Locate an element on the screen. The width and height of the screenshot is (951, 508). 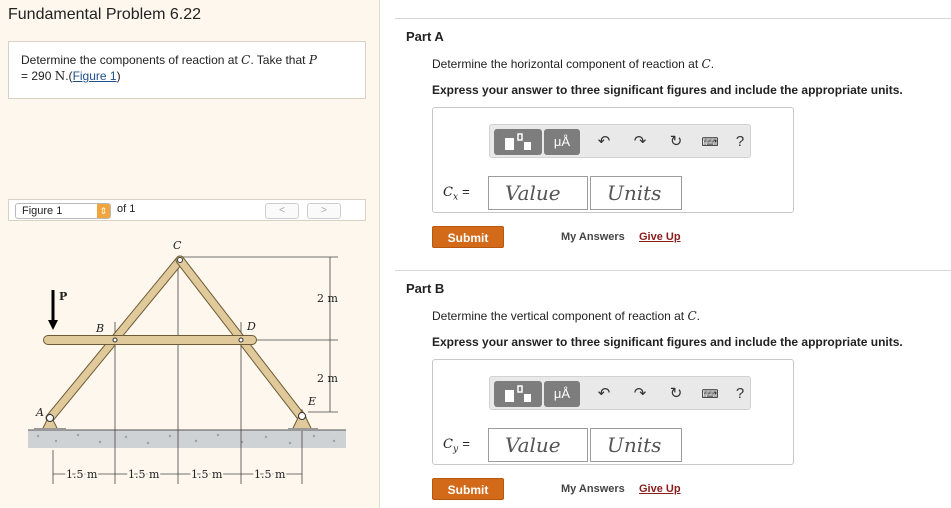
label-c: C is located at coordinates (177, 245).